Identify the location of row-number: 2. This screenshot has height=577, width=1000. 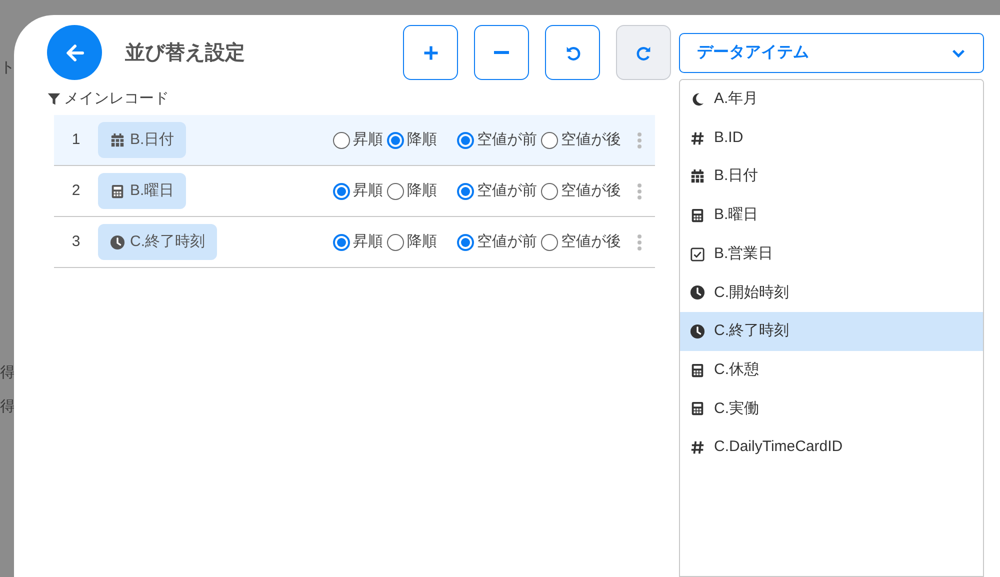
(76, 190).